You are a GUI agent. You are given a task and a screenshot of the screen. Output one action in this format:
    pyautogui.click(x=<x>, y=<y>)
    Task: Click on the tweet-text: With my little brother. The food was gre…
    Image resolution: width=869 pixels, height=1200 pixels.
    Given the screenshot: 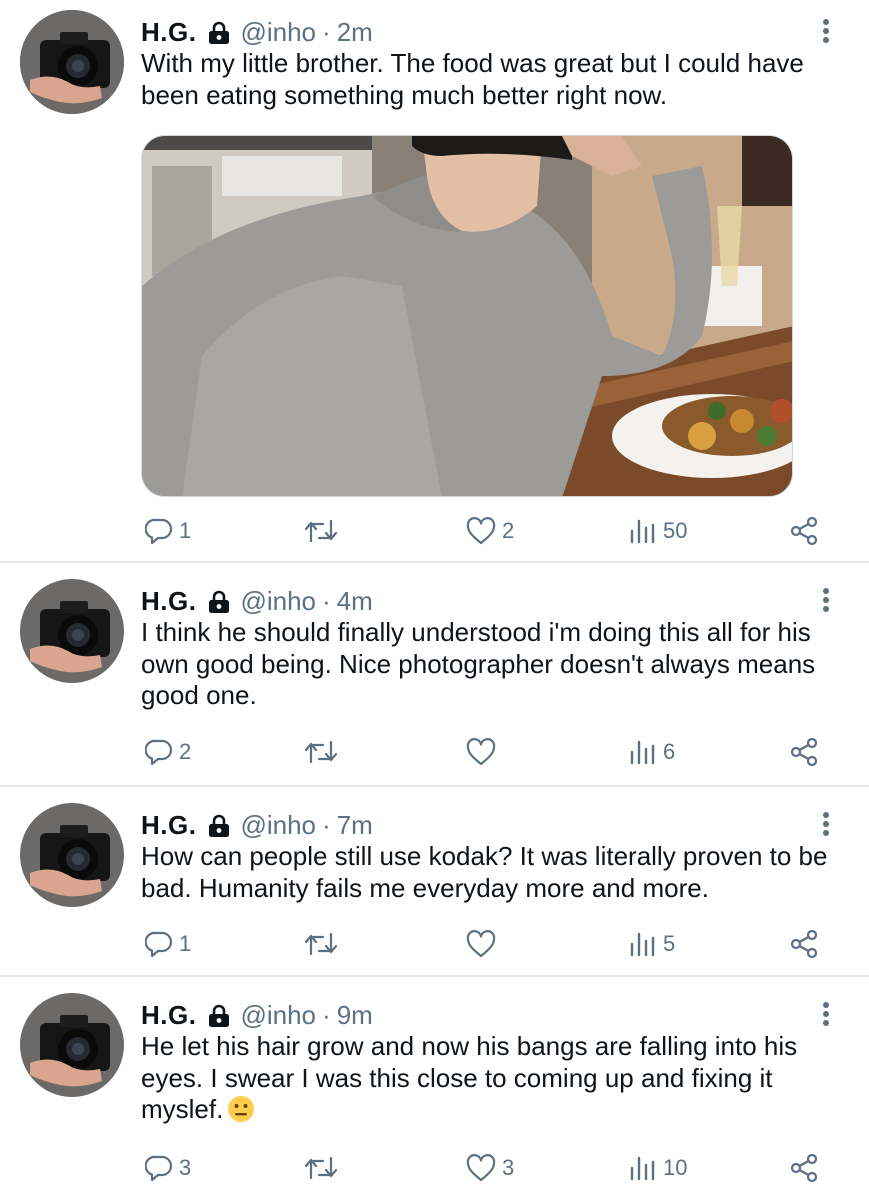 What is the action you would take?
    pyautogui.click(x=472, y=79)
    